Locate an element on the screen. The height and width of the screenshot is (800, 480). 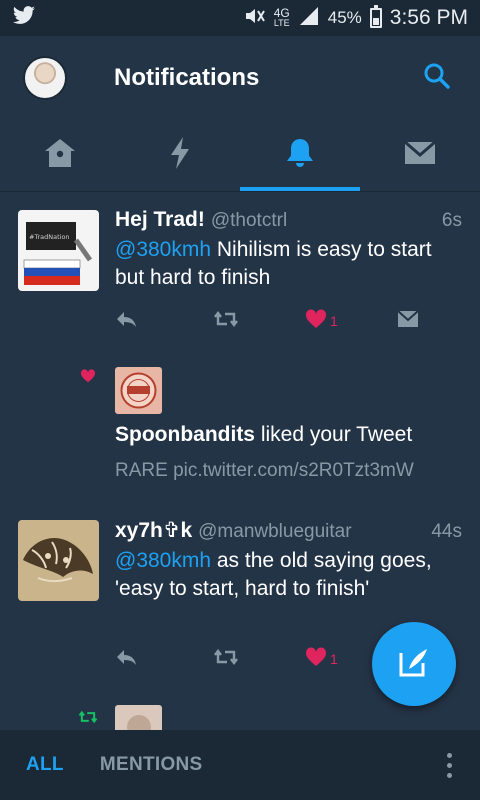
tab-messages is located at coordinates (420, 155).